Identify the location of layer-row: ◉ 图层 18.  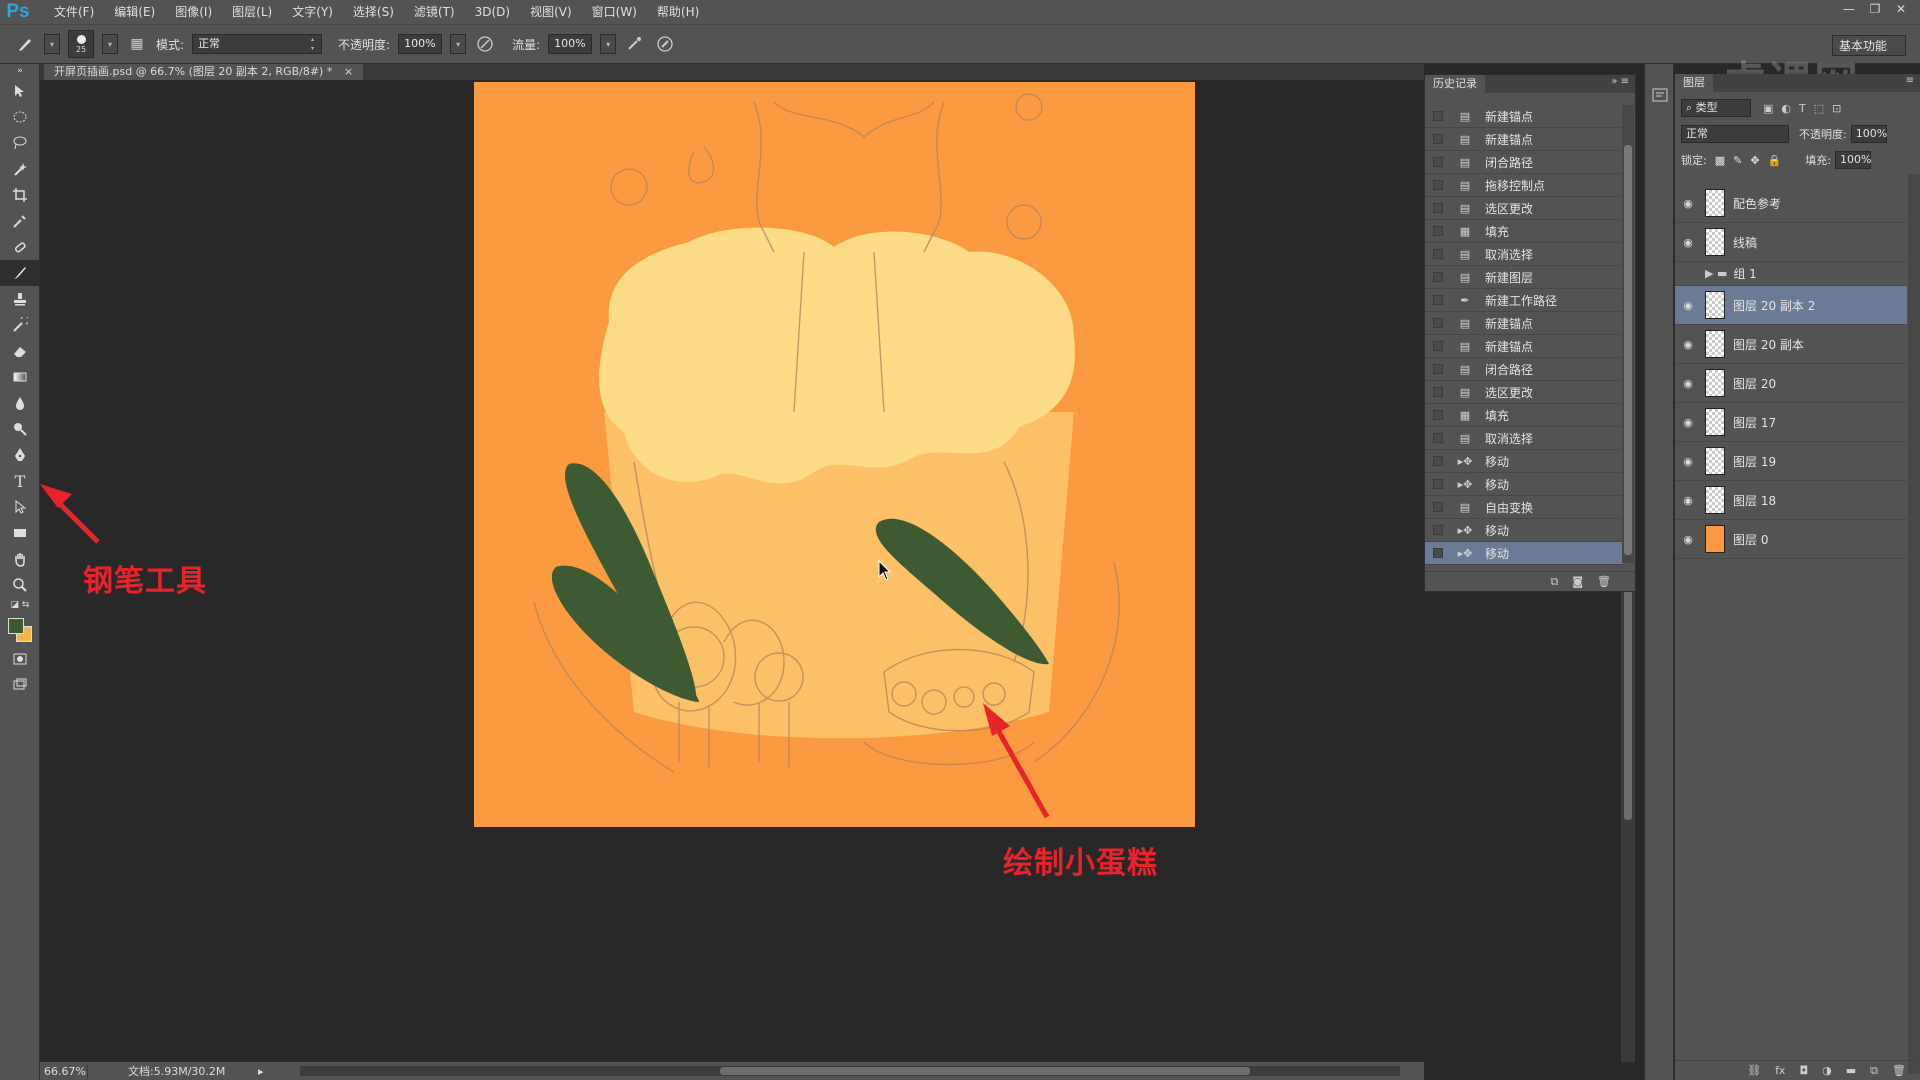
(1791, 500).